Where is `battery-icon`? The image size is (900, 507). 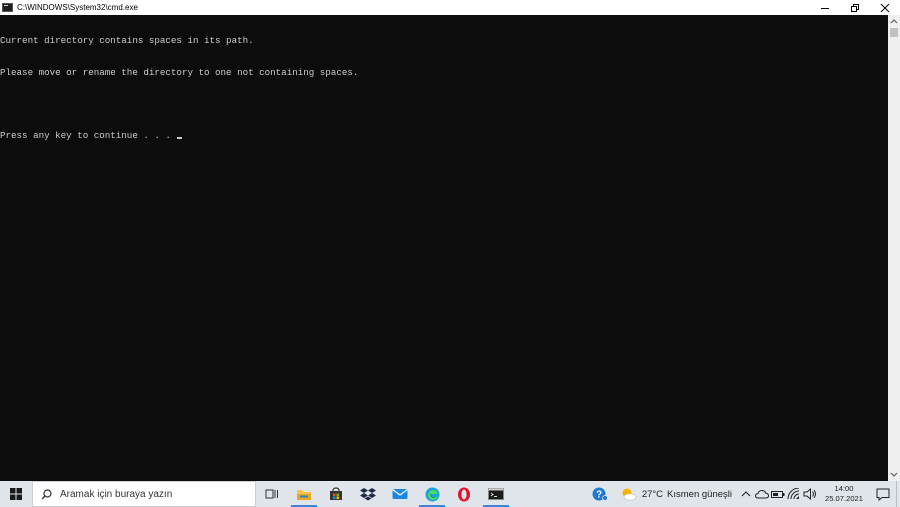
battery-icon is located at coordinates (778, 494).